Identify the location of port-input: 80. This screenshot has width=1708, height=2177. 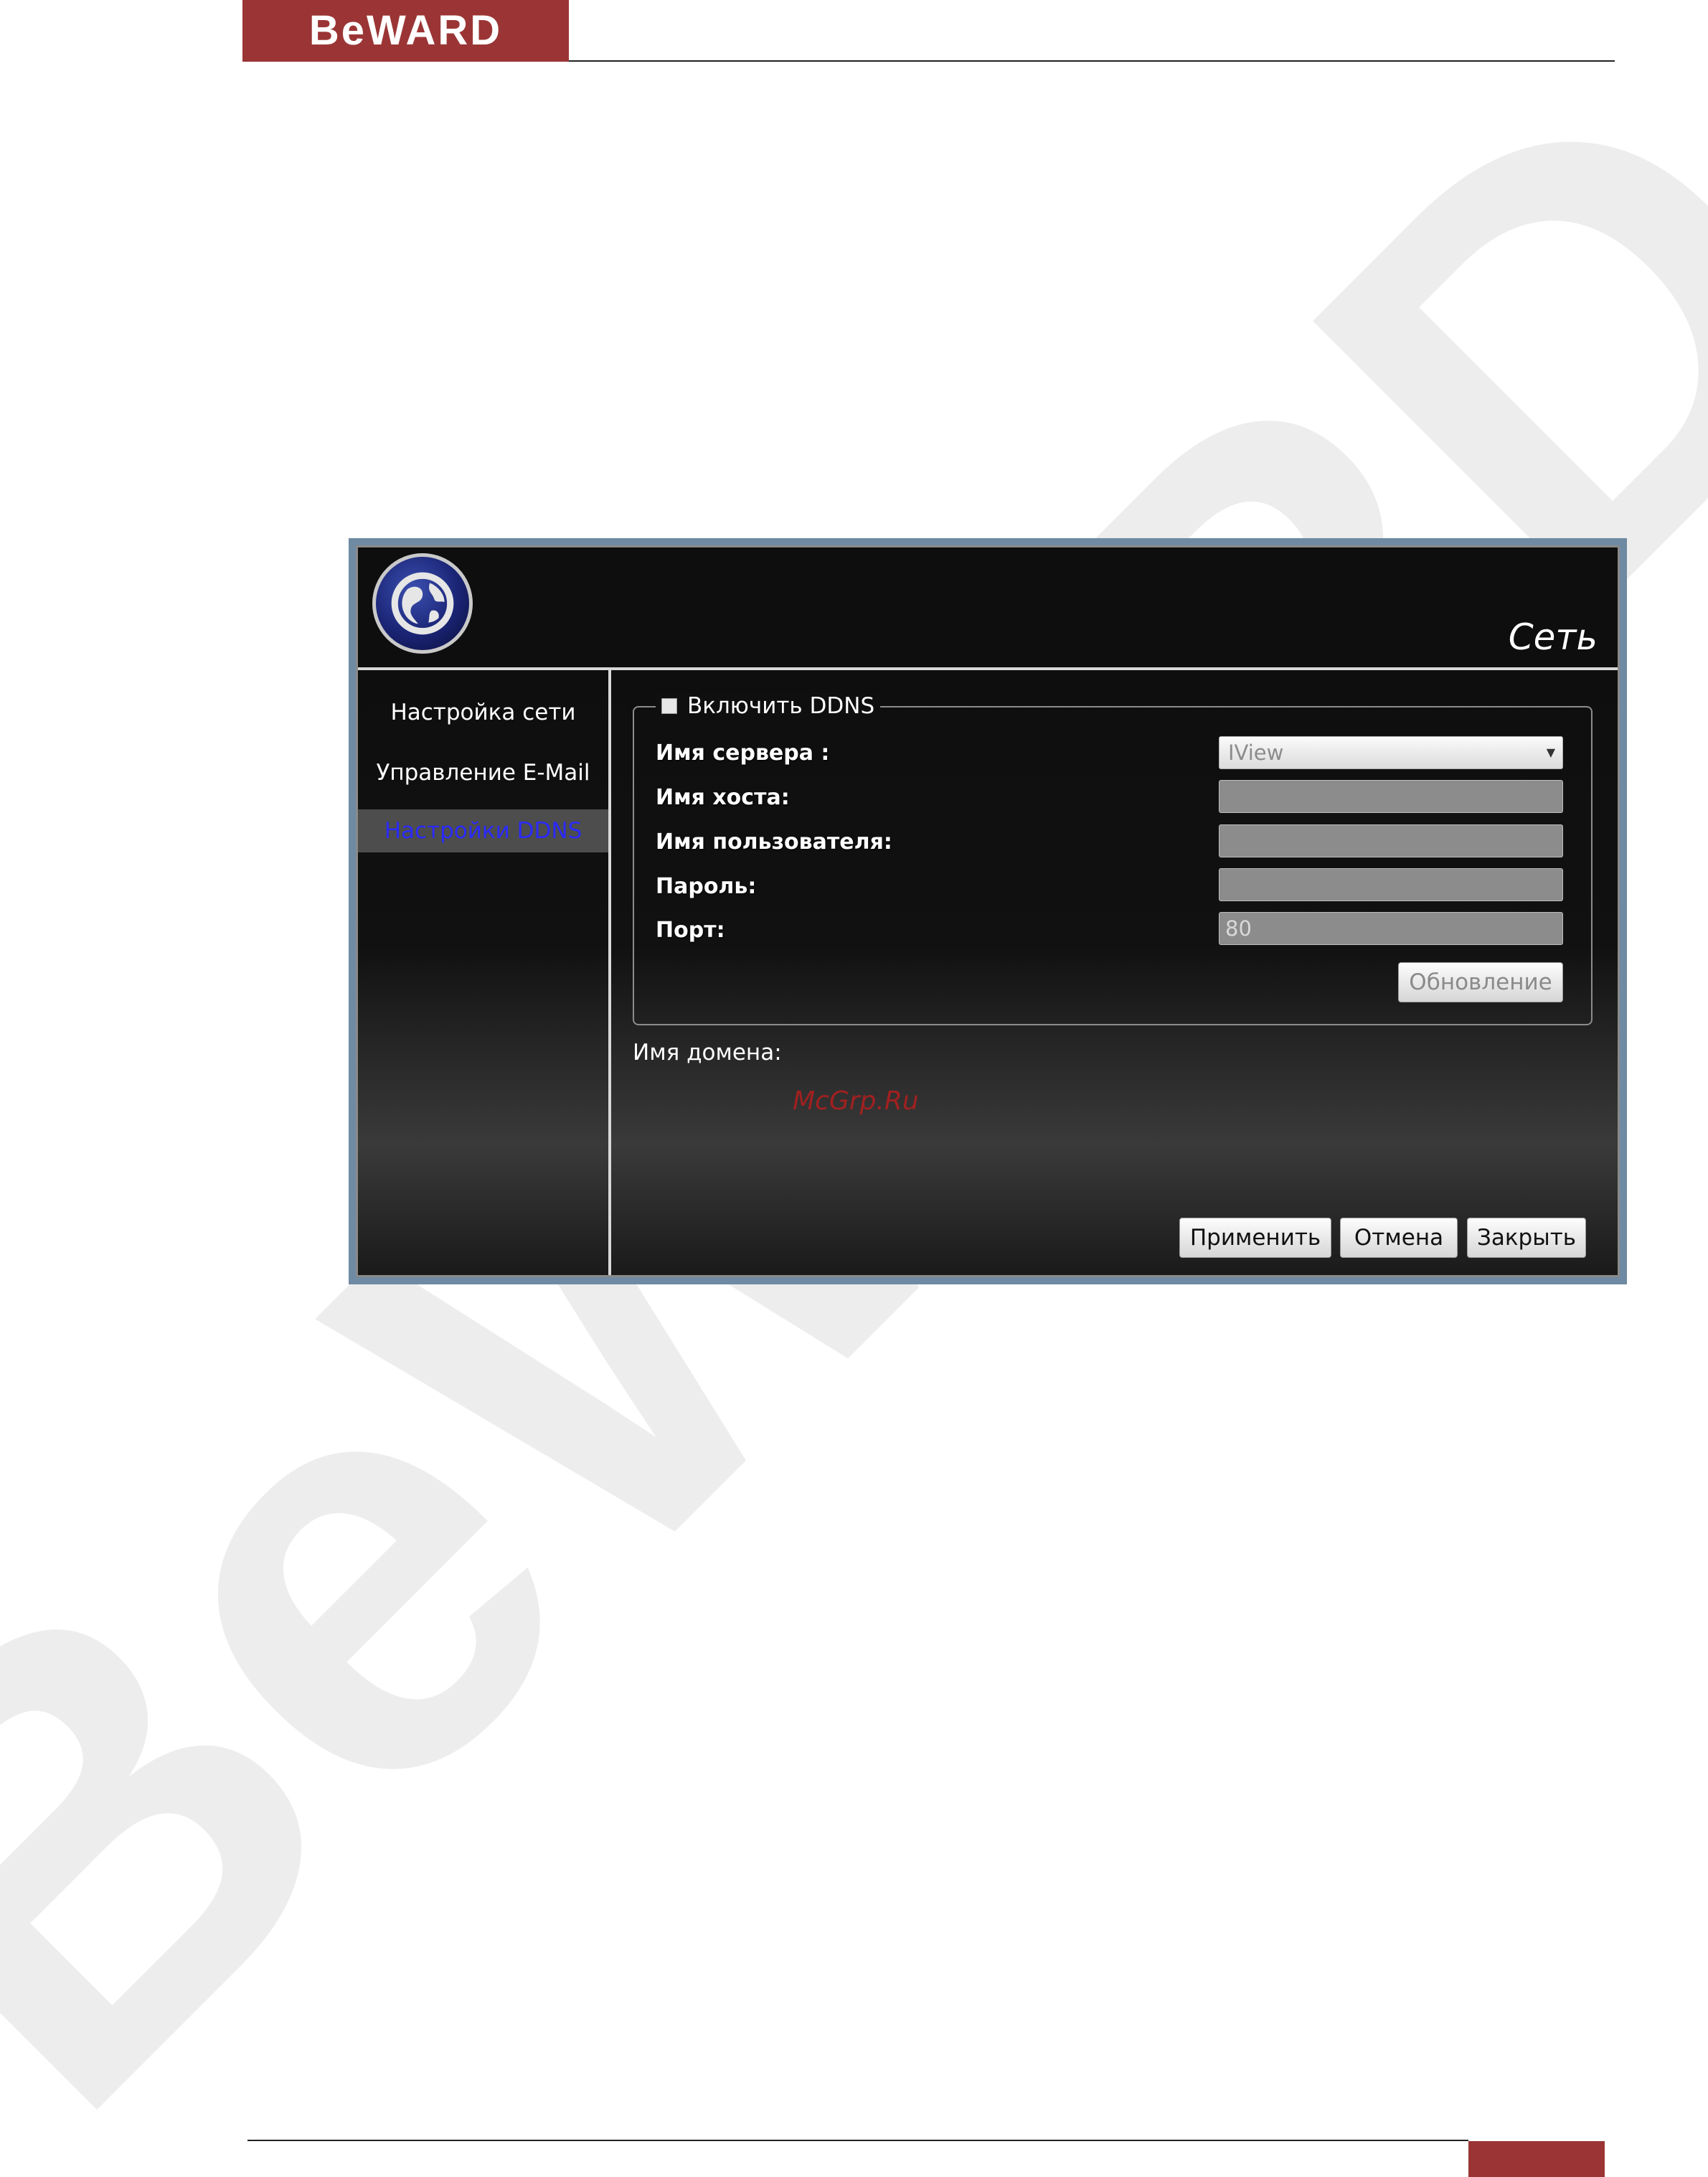
(1391, 929).